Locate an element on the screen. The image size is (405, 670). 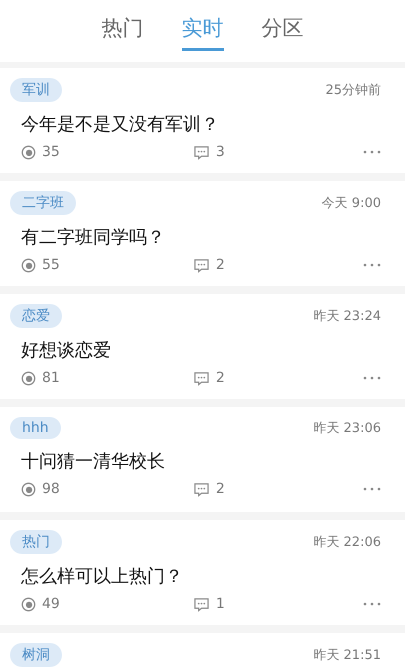
post-time: 昨天 22:06 is located at coordinates (347, 542).